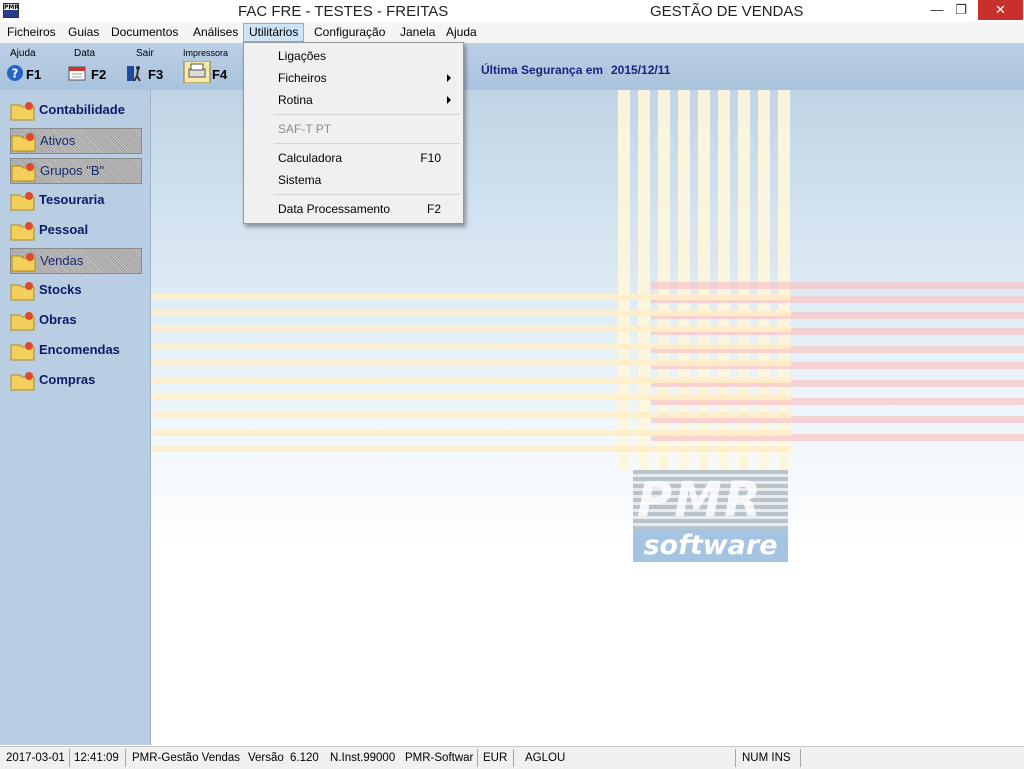 This screenshot has height=769, width=1024. Describe the element at coordinates (430, 158) in the screenshot. I see `menu-item-shortcut: F10` at that location.